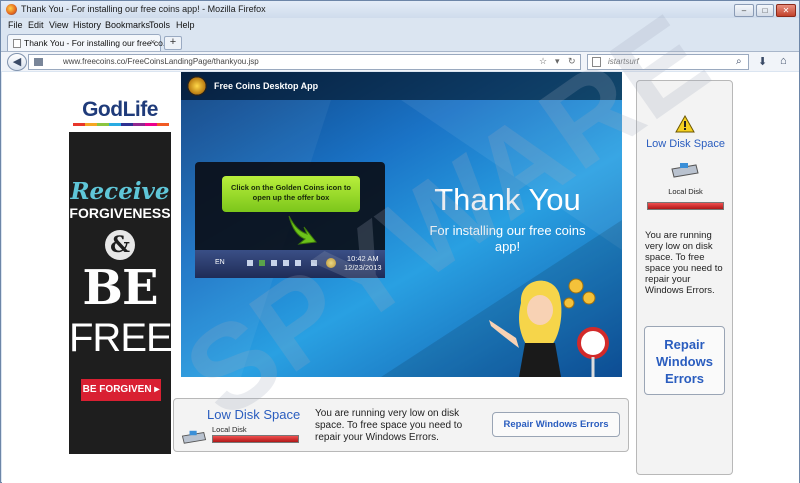  Describe the element at coordinates (120, 191) in the screenshot. I see `receive-text: Receive` at that location.